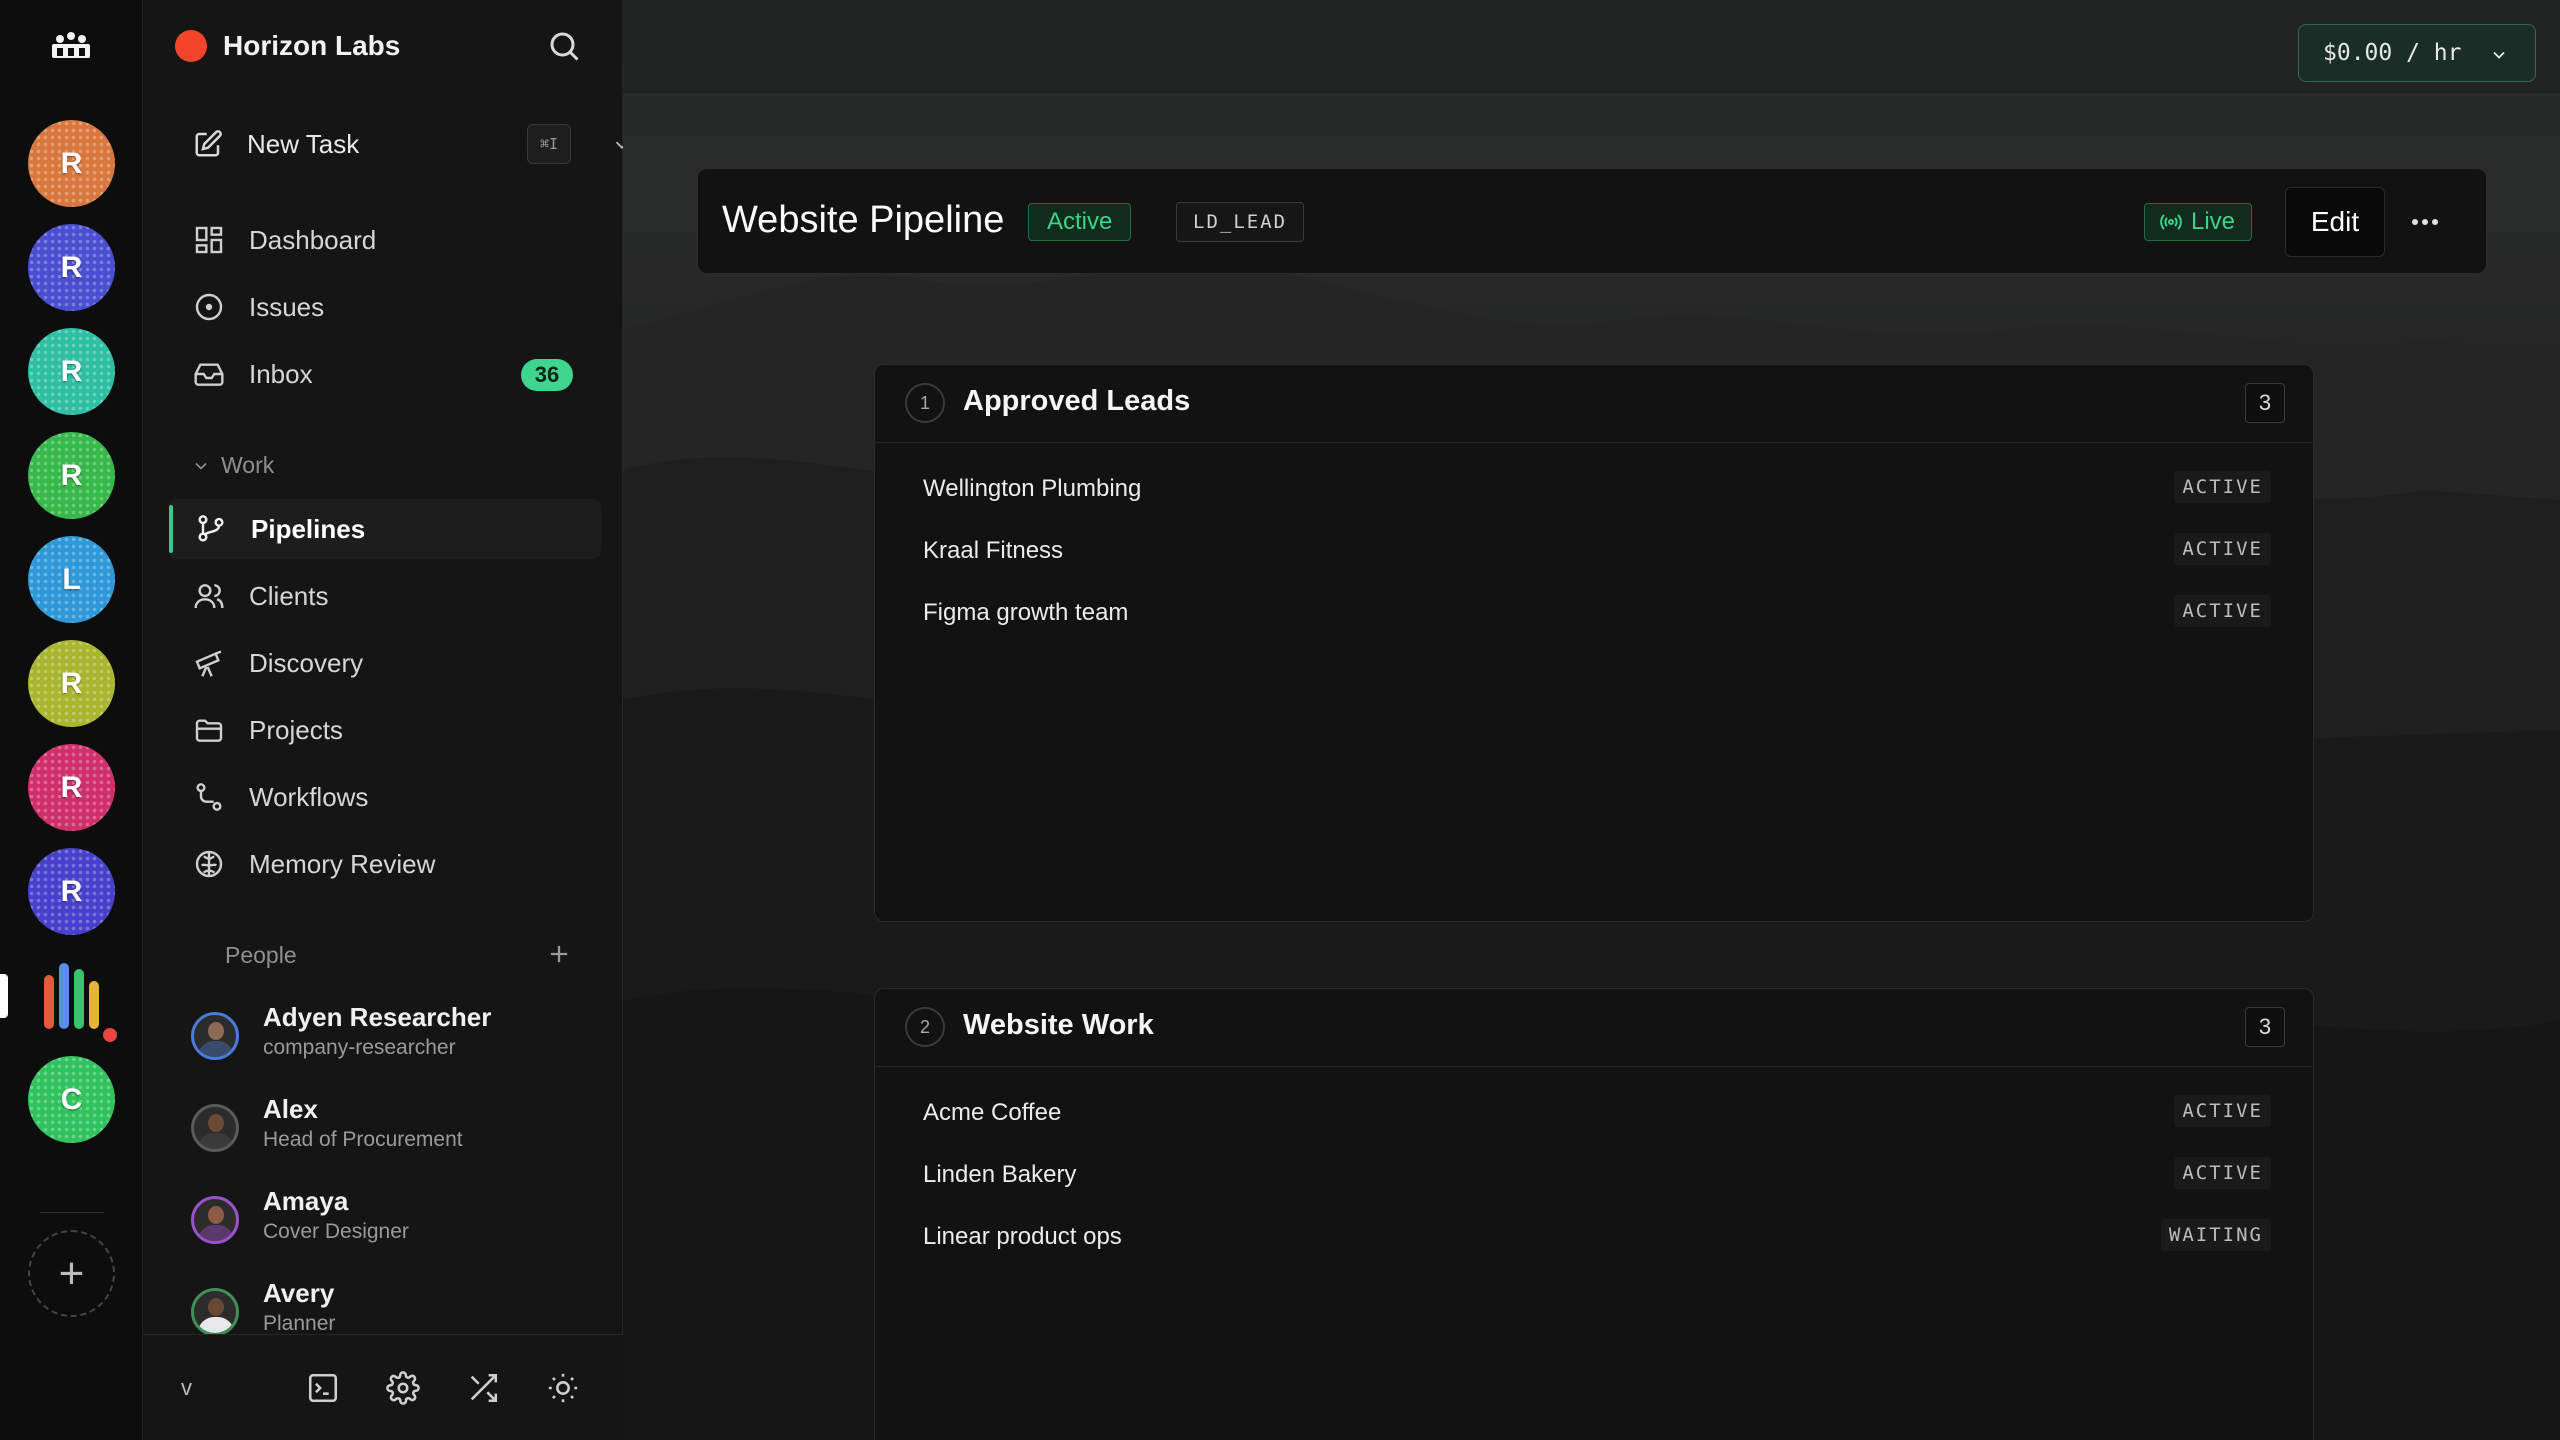 The width and height of the screenshot is (2560, 1440). What do you see at coordinates (564, 46) in the screenshot?
I see `search-icon` at bounding box center [564, 46].